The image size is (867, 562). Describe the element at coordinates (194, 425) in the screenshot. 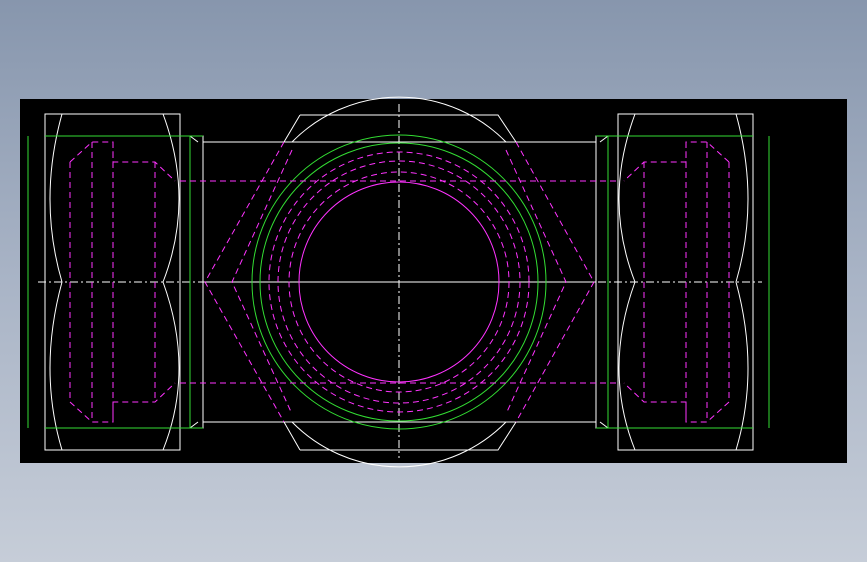

I see `left-flange-chamfer-bottom` at that location.